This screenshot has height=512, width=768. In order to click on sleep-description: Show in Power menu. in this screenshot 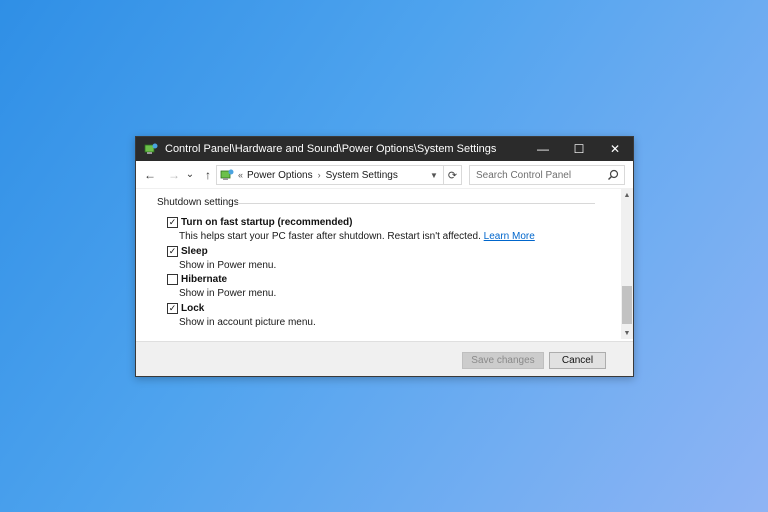, I will do `click(228, 265)`.